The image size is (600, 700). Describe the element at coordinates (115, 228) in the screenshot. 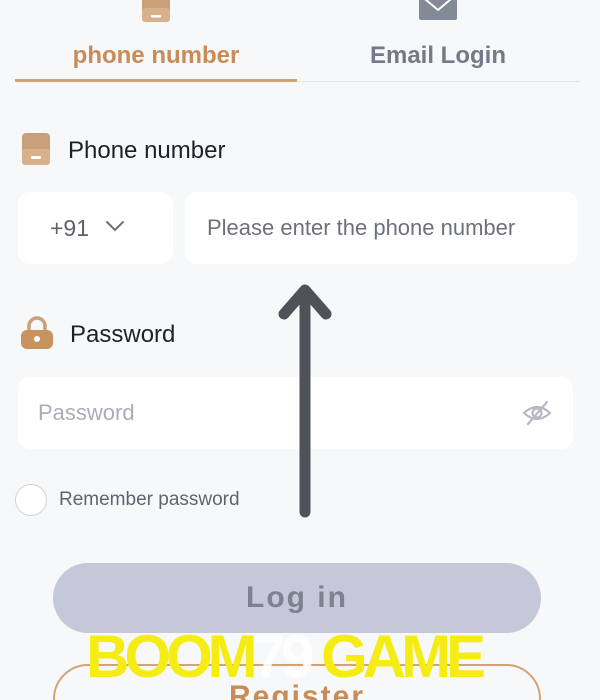

I see `chevron-down-icon` at that location.